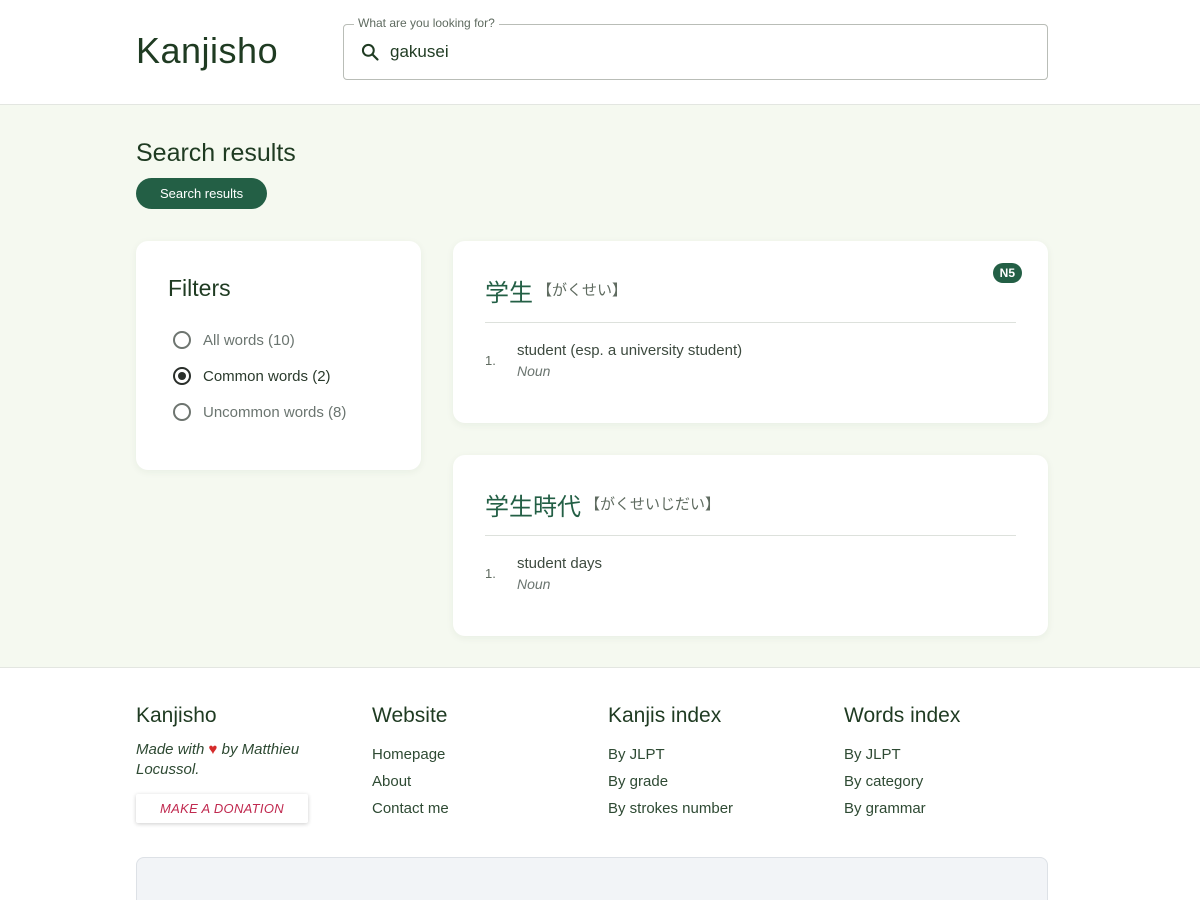 The width and height of the screenshot is (1200, 900). Describe the element at coordinates (426, 23) in the screenshot. I see `search-legend: What are you looking for?` at that location.